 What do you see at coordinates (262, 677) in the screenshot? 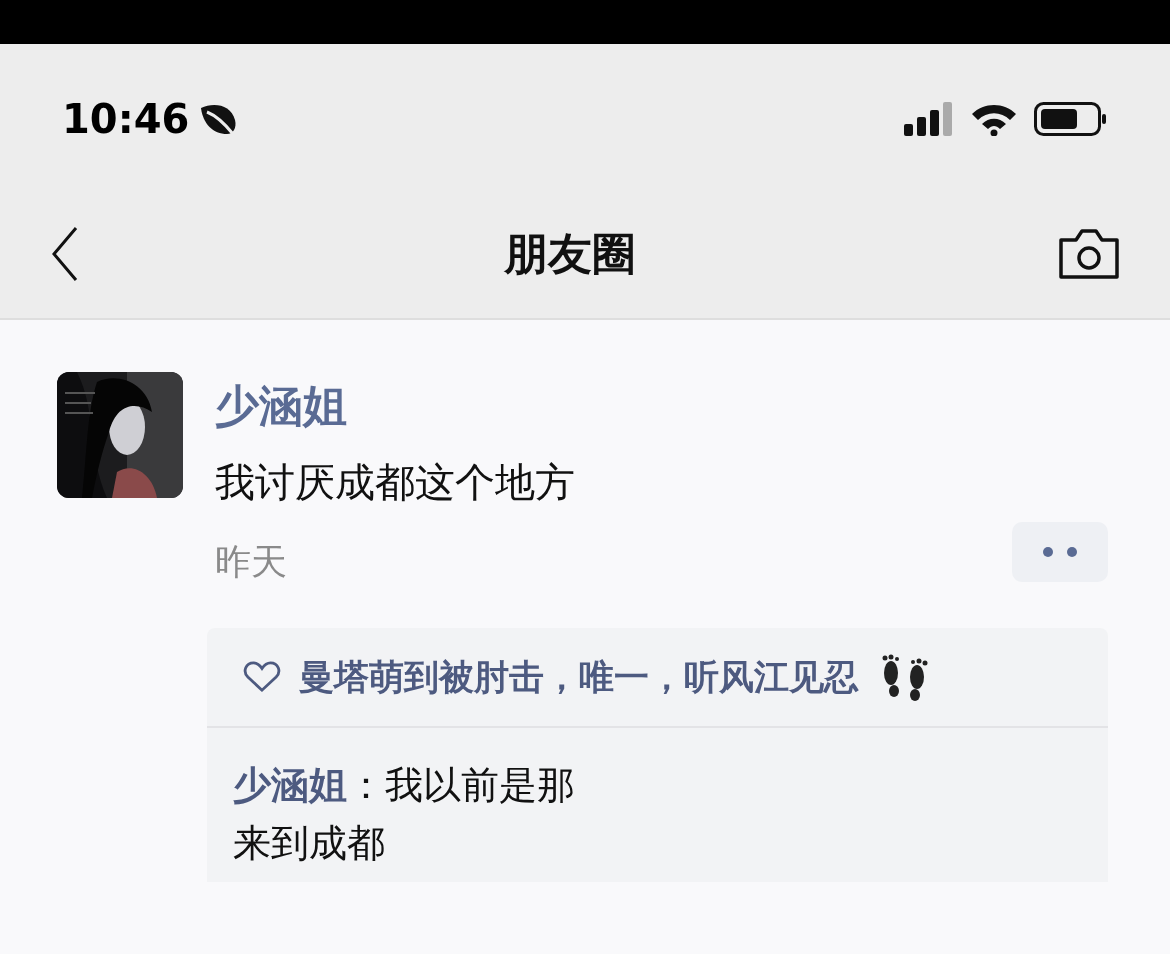
I see `heart-icon` at bounding box center [262, 677].